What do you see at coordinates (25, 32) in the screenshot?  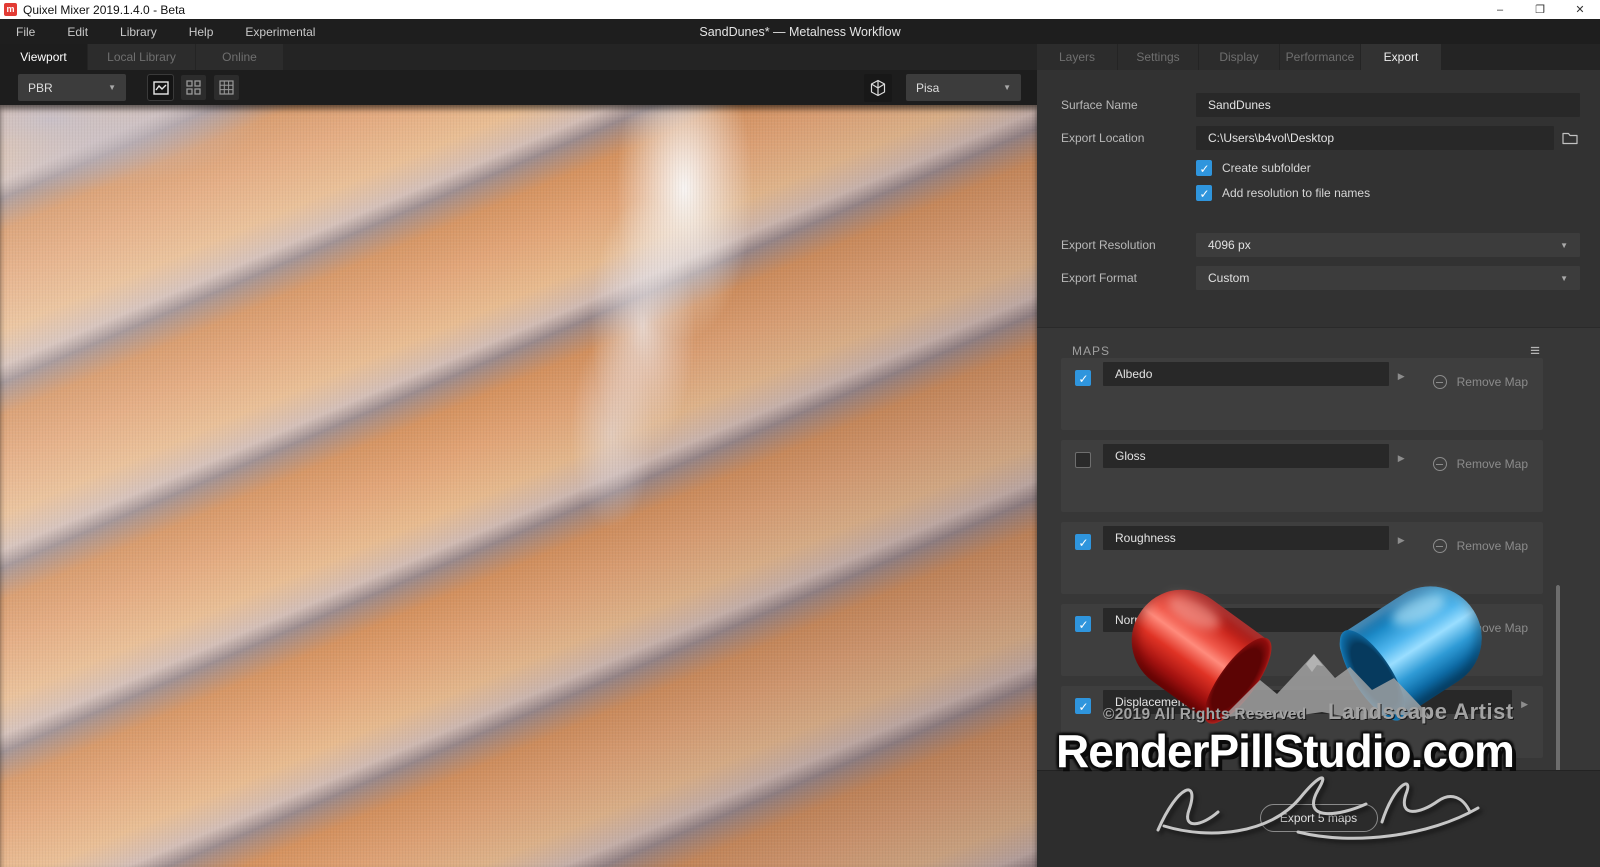 I see `menu-file: File` at bounding box center [25, 32].